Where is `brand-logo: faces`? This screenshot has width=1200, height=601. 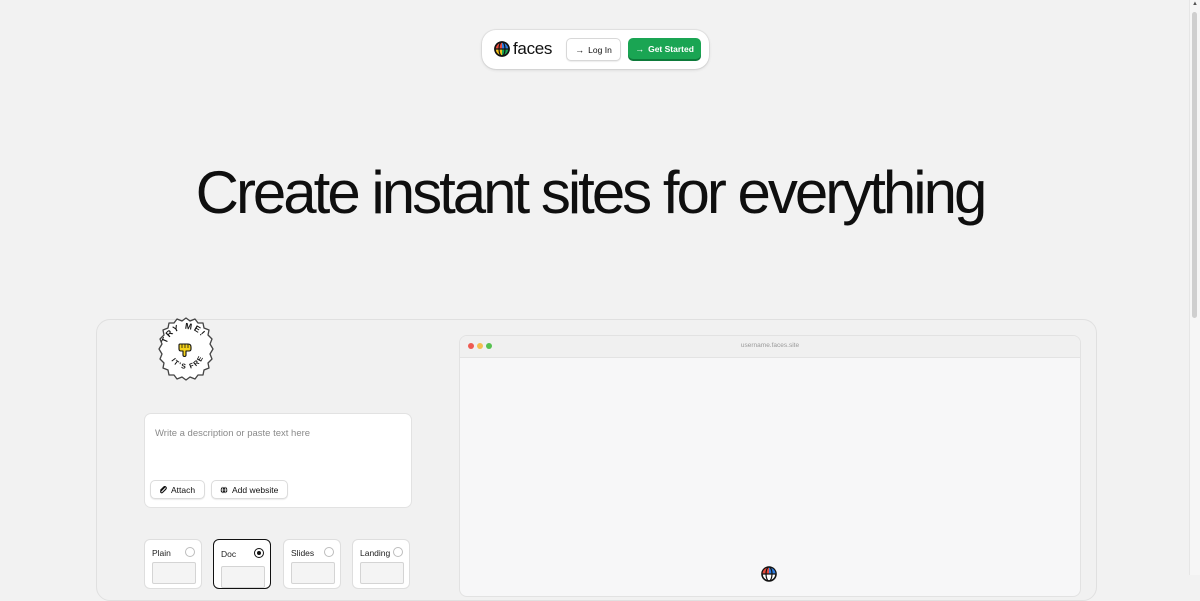 brand-logo: faces is located at coordinates (523, 49).